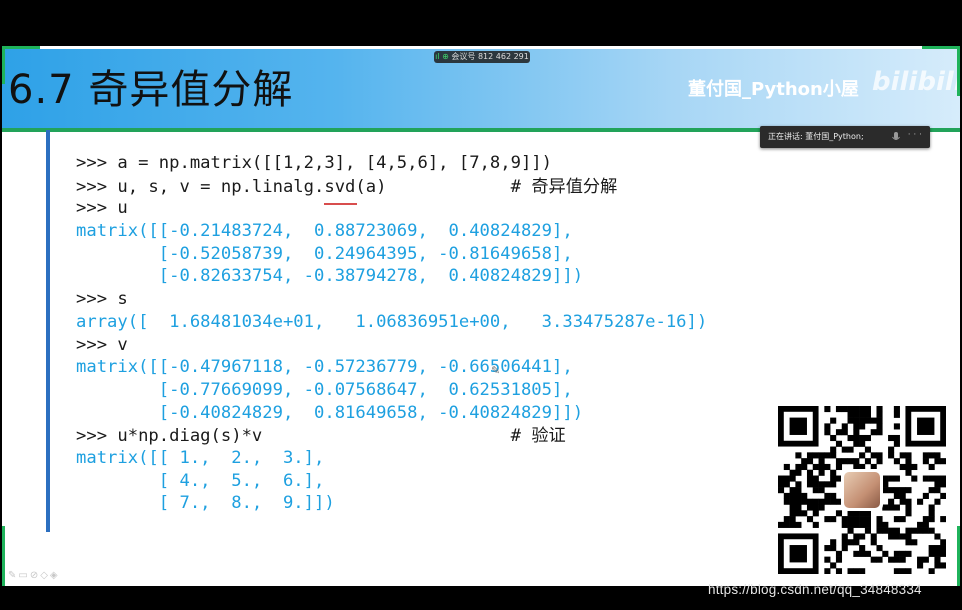 The height and width of the screenshot is (610, 962). Describe the element at coordinates (482, 57) in the screenshot. I see `meeting-id-badge: ıl ⊕ 会议号 812 462 291` at that location.